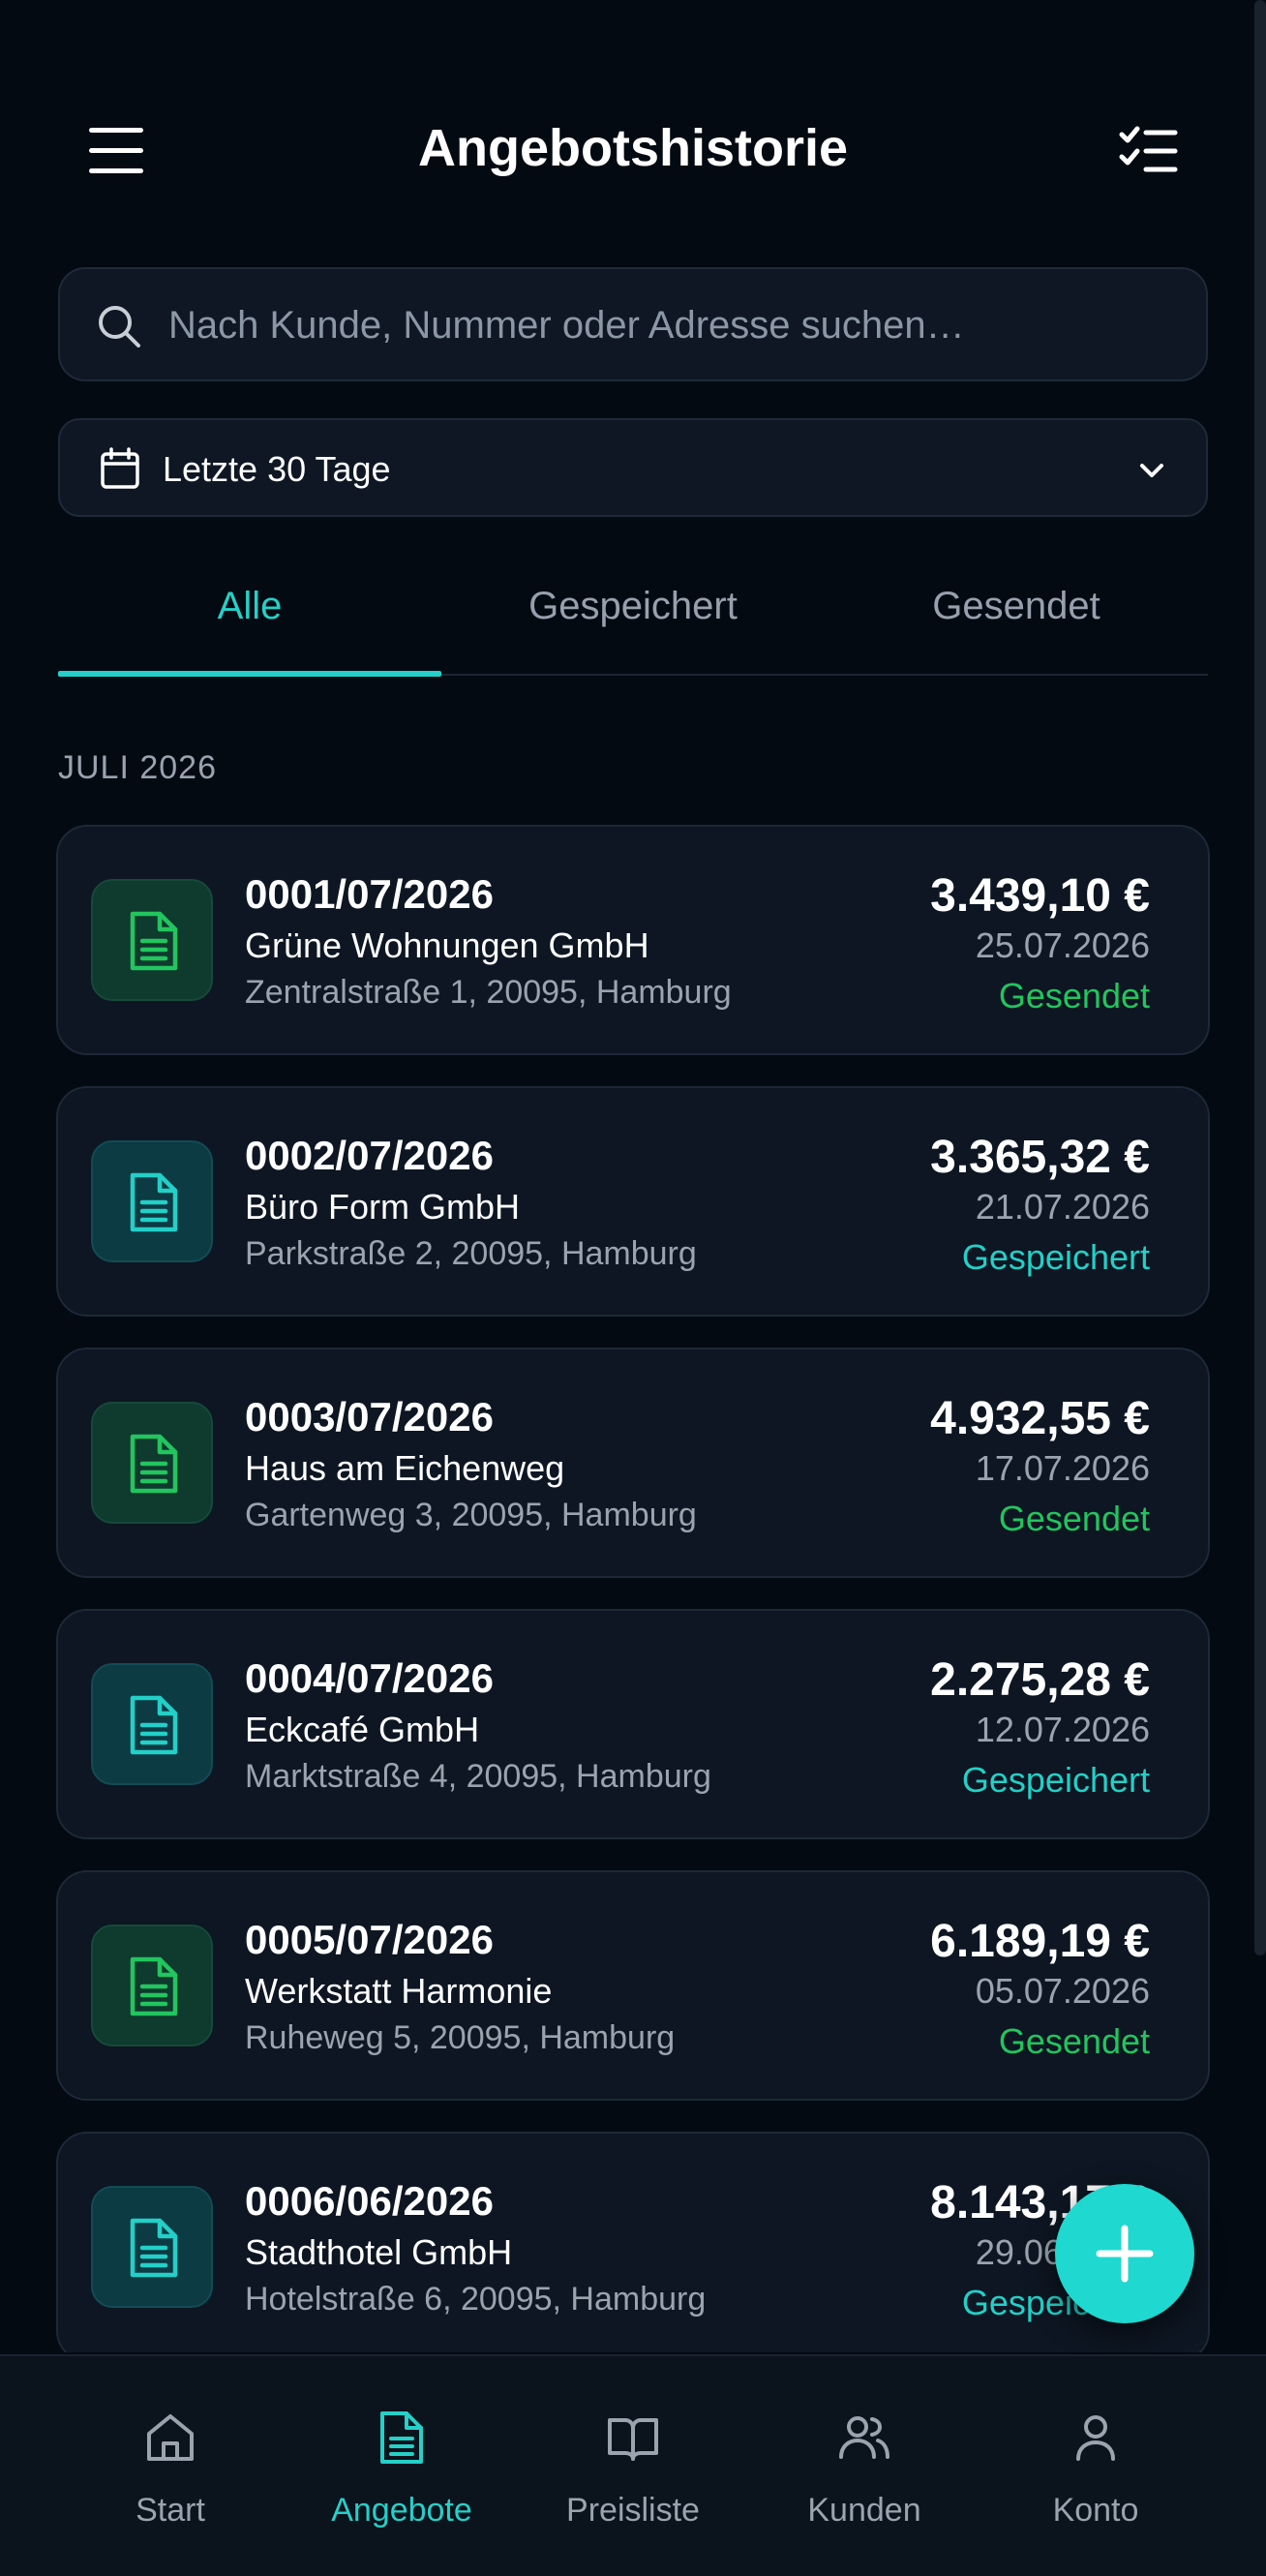  Describe the element at coordinates (277, 469) in the screenshot. I see `date-range-label: Letzte 30 Tage` at that location.